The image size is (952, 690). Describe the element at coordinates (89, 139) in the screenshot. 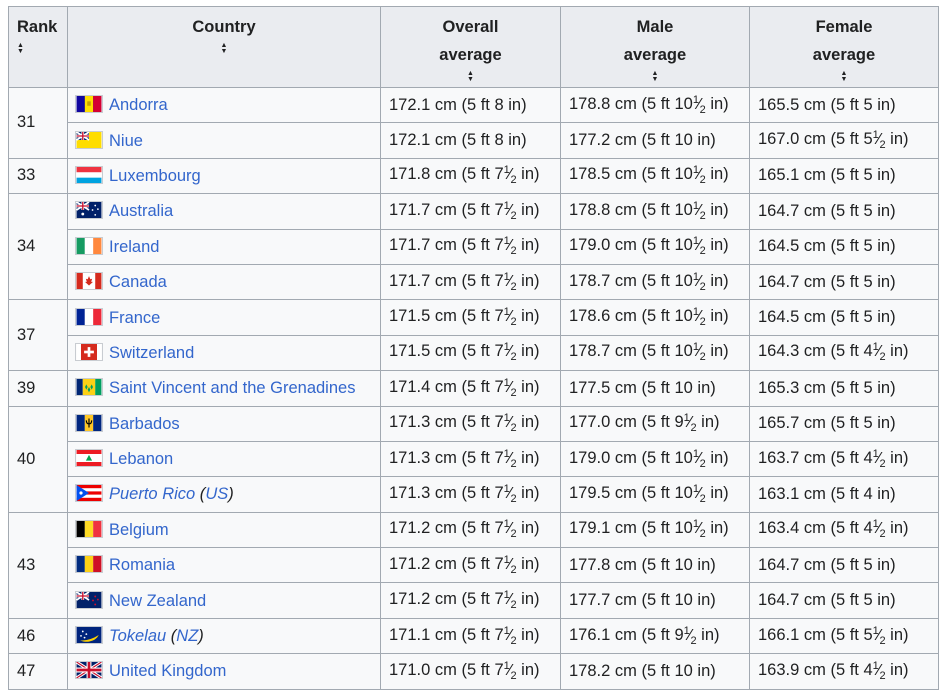

I see `flag-niue-icon` at that location.